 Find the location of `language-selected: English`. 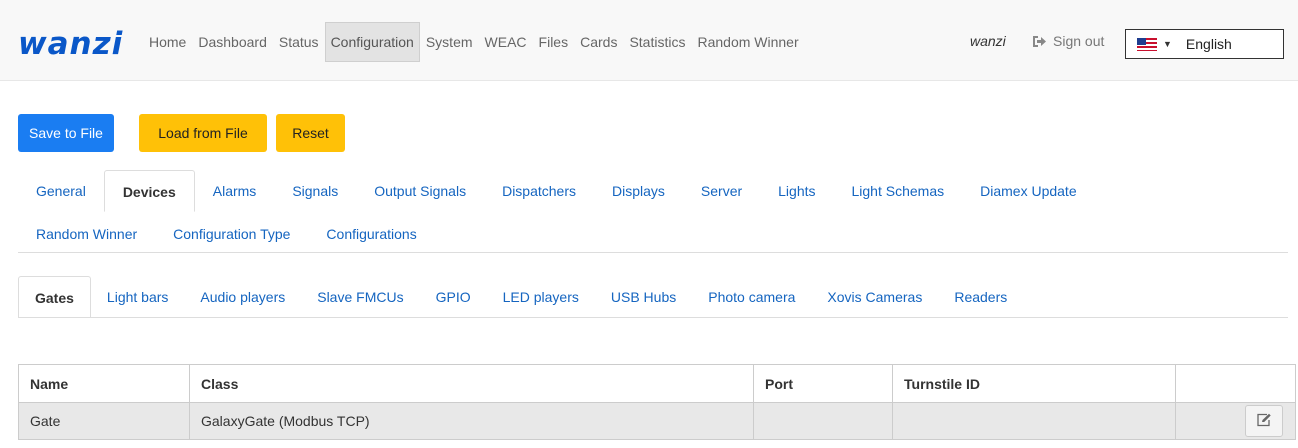

language-selected: English is located at coordinates (1208, 44).